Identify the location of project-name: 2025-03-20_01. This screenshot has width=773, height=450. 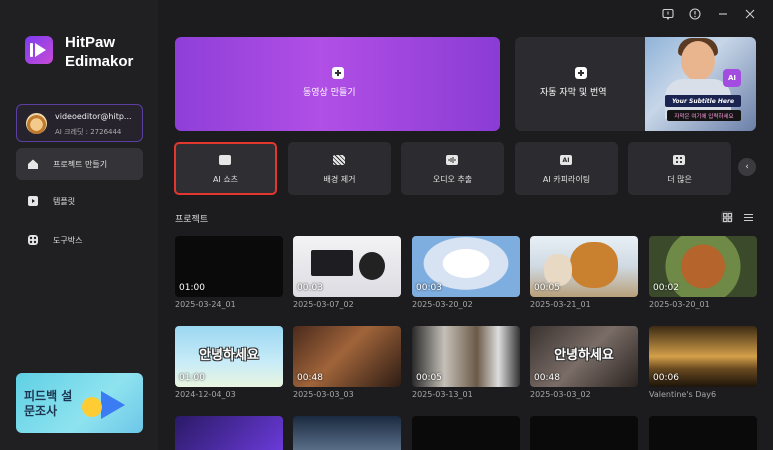
(679, 304).